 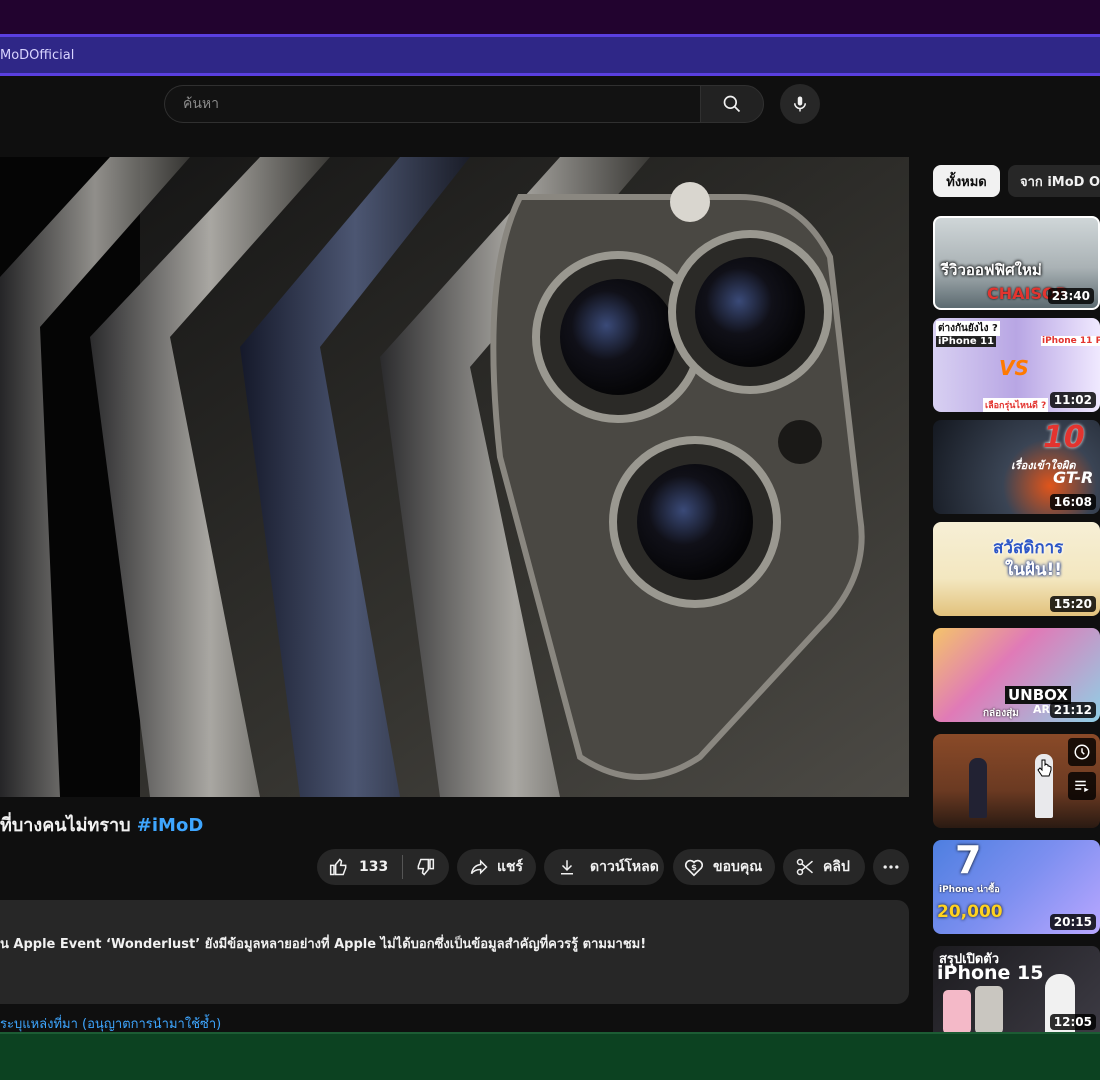 I want to click on related-video-thumbnail: 10 เรื่องเข้าใจผิด GT-R 16:08, so click(x=1016, y=467).